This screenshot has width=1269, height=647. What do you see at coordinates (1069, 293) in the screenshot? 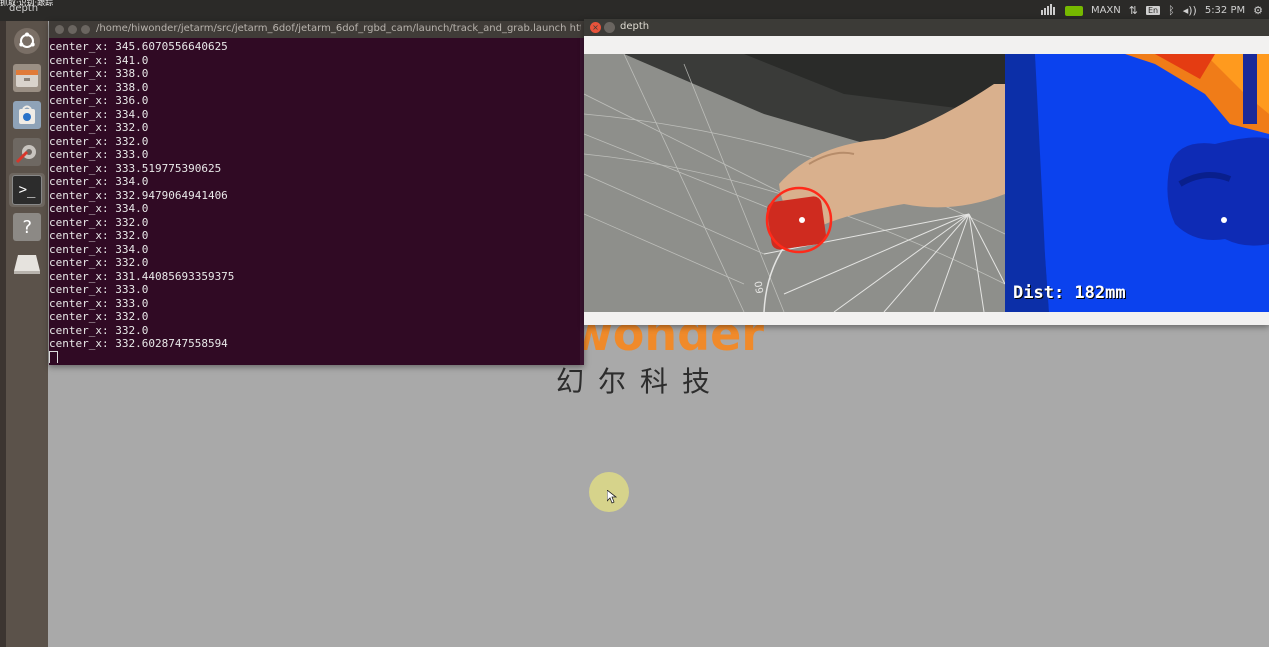
I see `distance-label: Dist: 182mm` at bounding box center [1069, 293].